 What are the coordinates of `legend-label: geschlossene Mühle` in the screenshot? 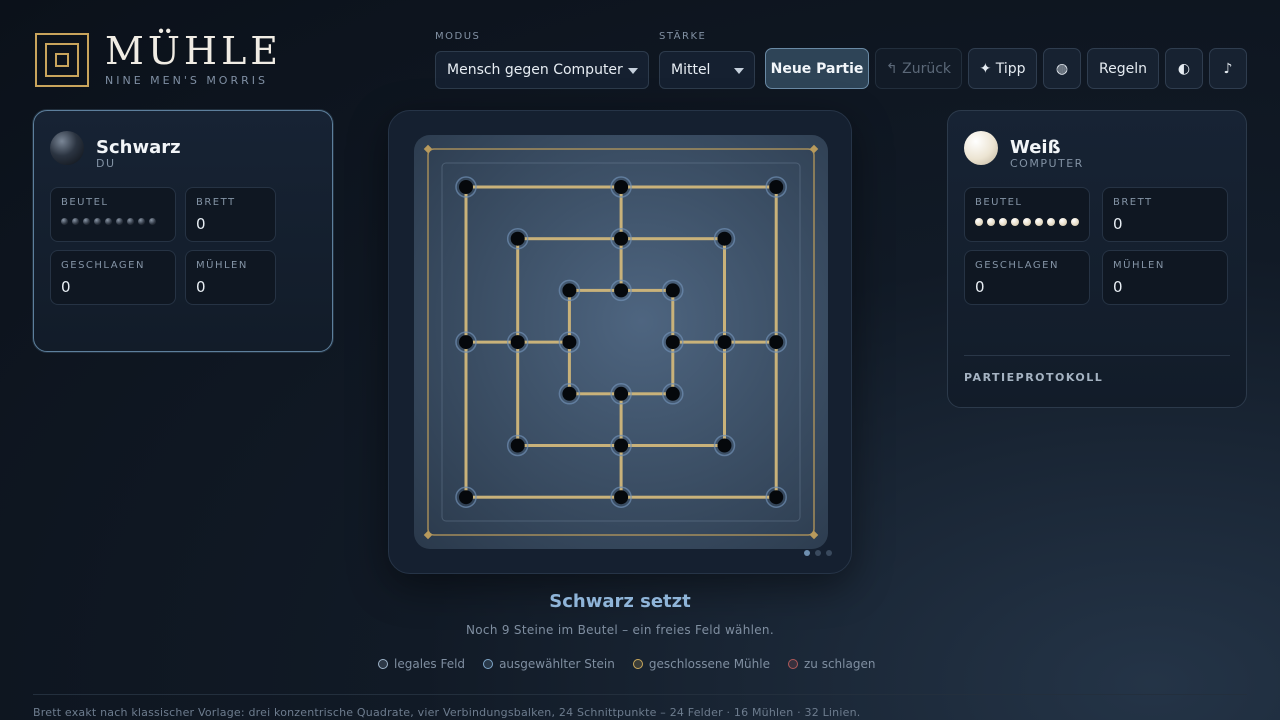 It's located at (709, 664).